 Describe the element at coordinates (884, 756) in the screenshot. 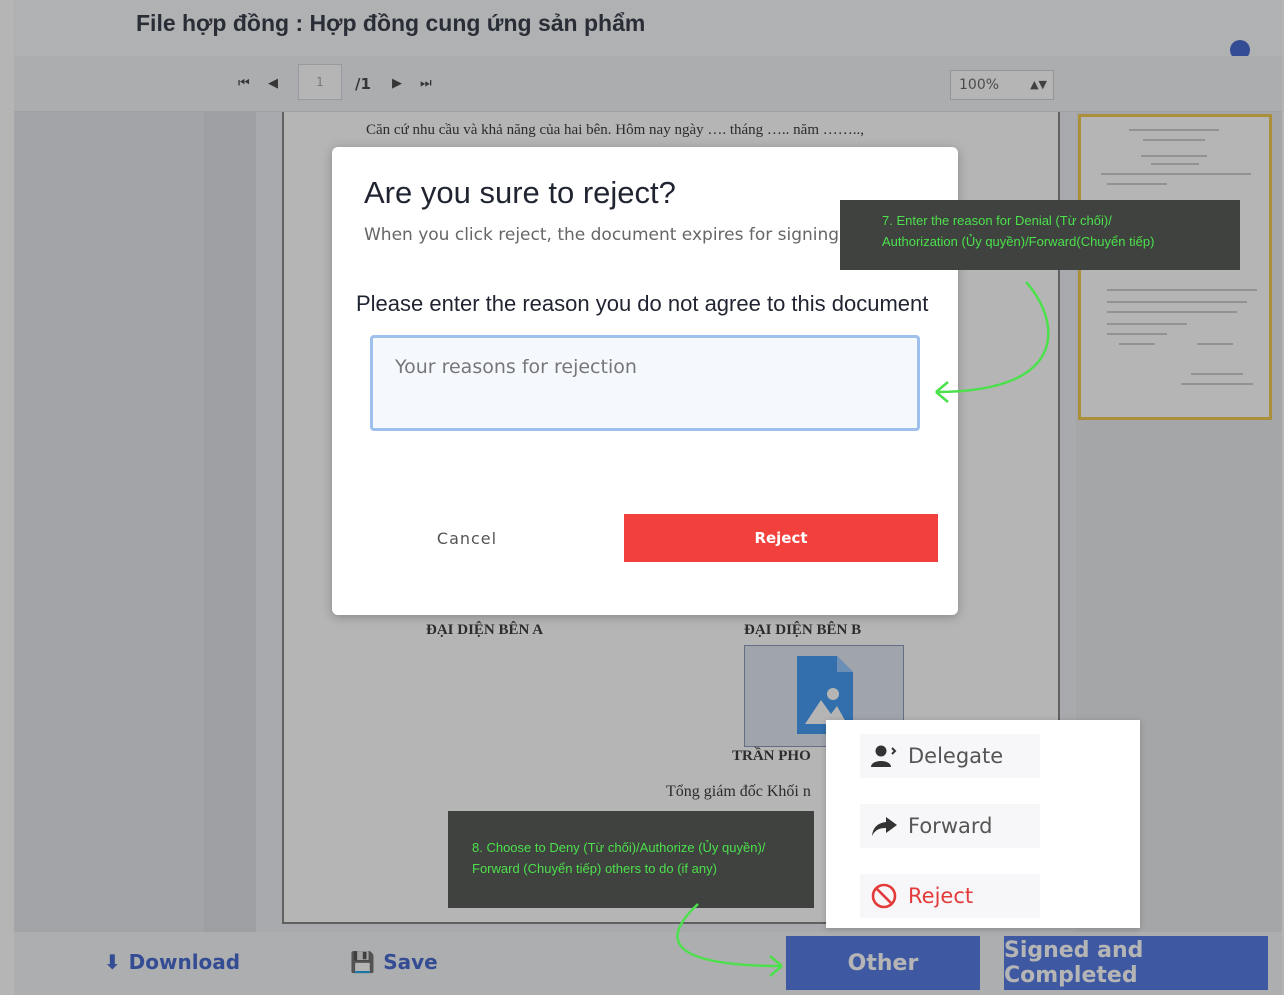

I see `delegate-icon` at that location.